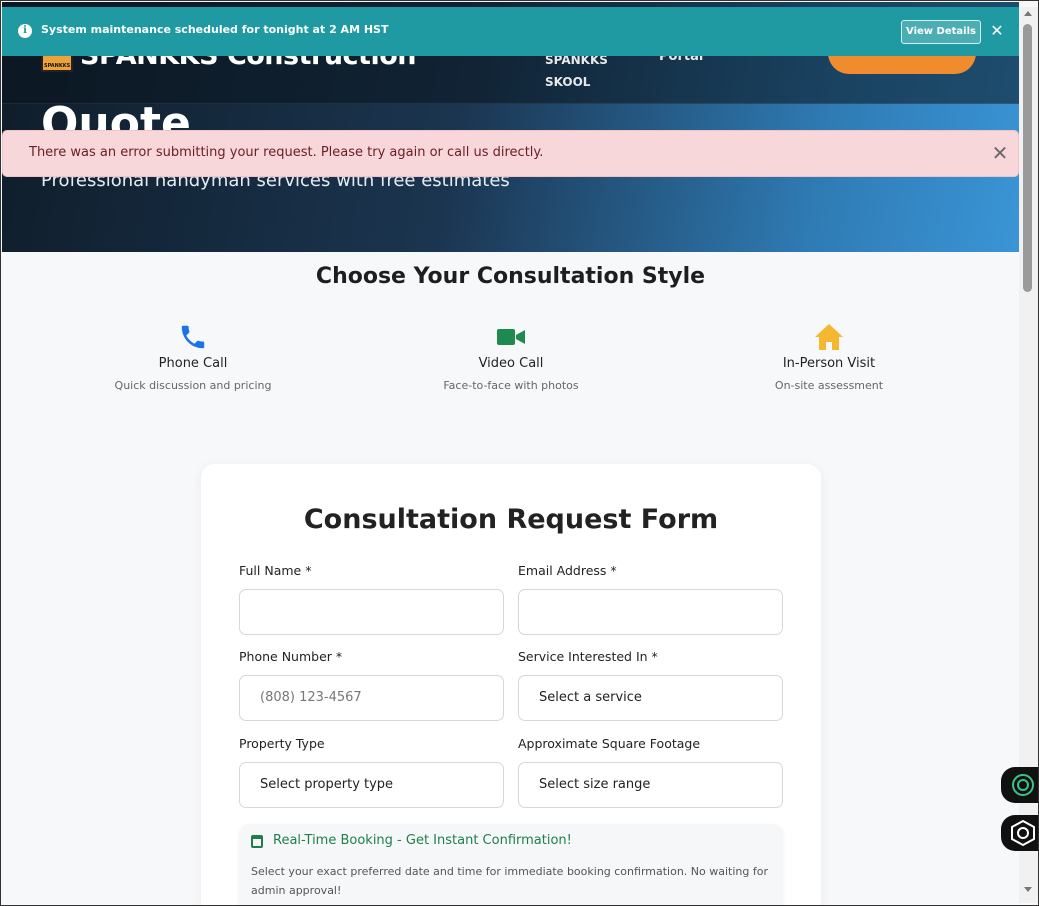  Describe the element at coordinates (57, 66) in the screenshot. I see `logo-text: SPANKKS` at that location.